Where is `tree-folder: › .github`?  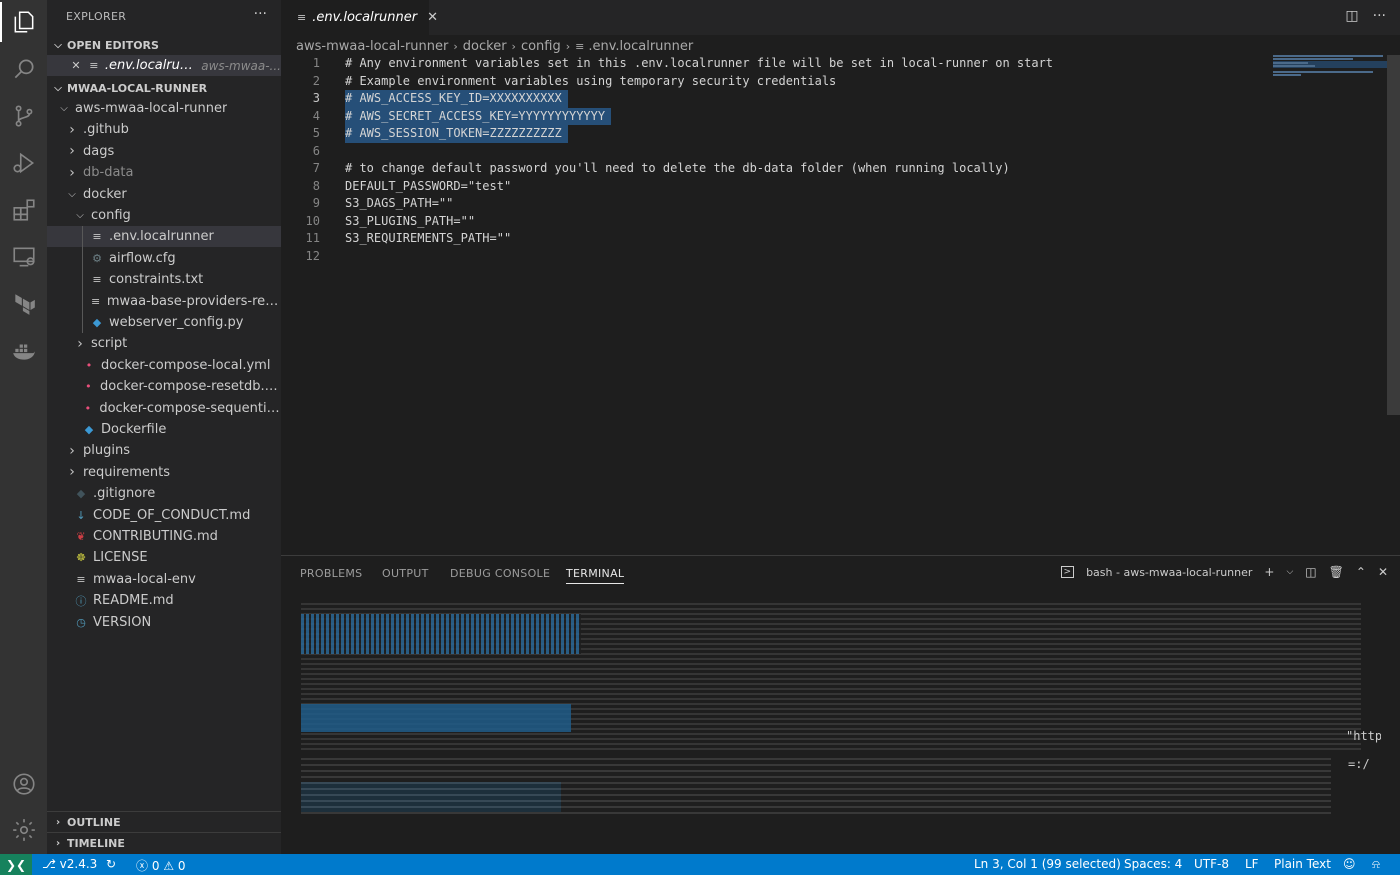
tree-folder: › .github is located at coordinates (164, 129).